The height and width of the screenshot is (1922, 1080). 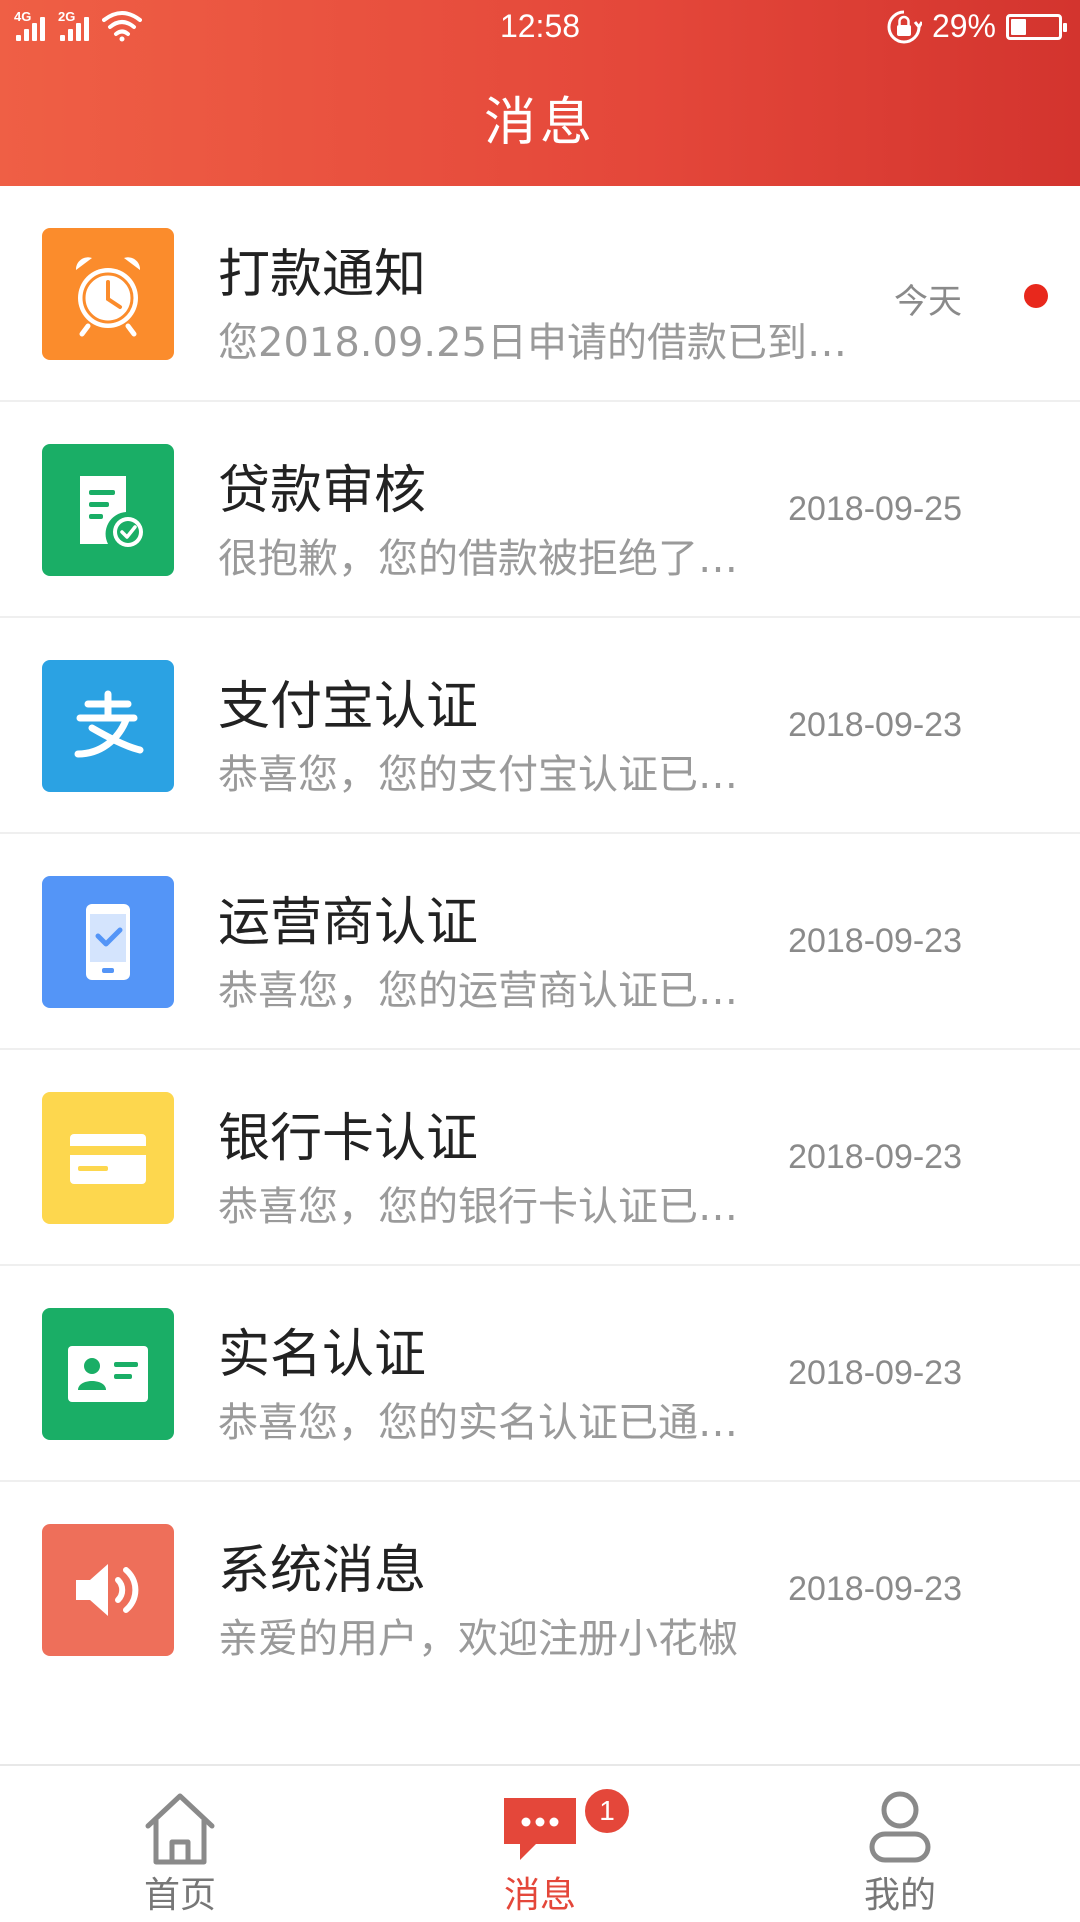 I want to click on status-bar: 4G 2G 12:58 29%, so click(x=540, y=28).